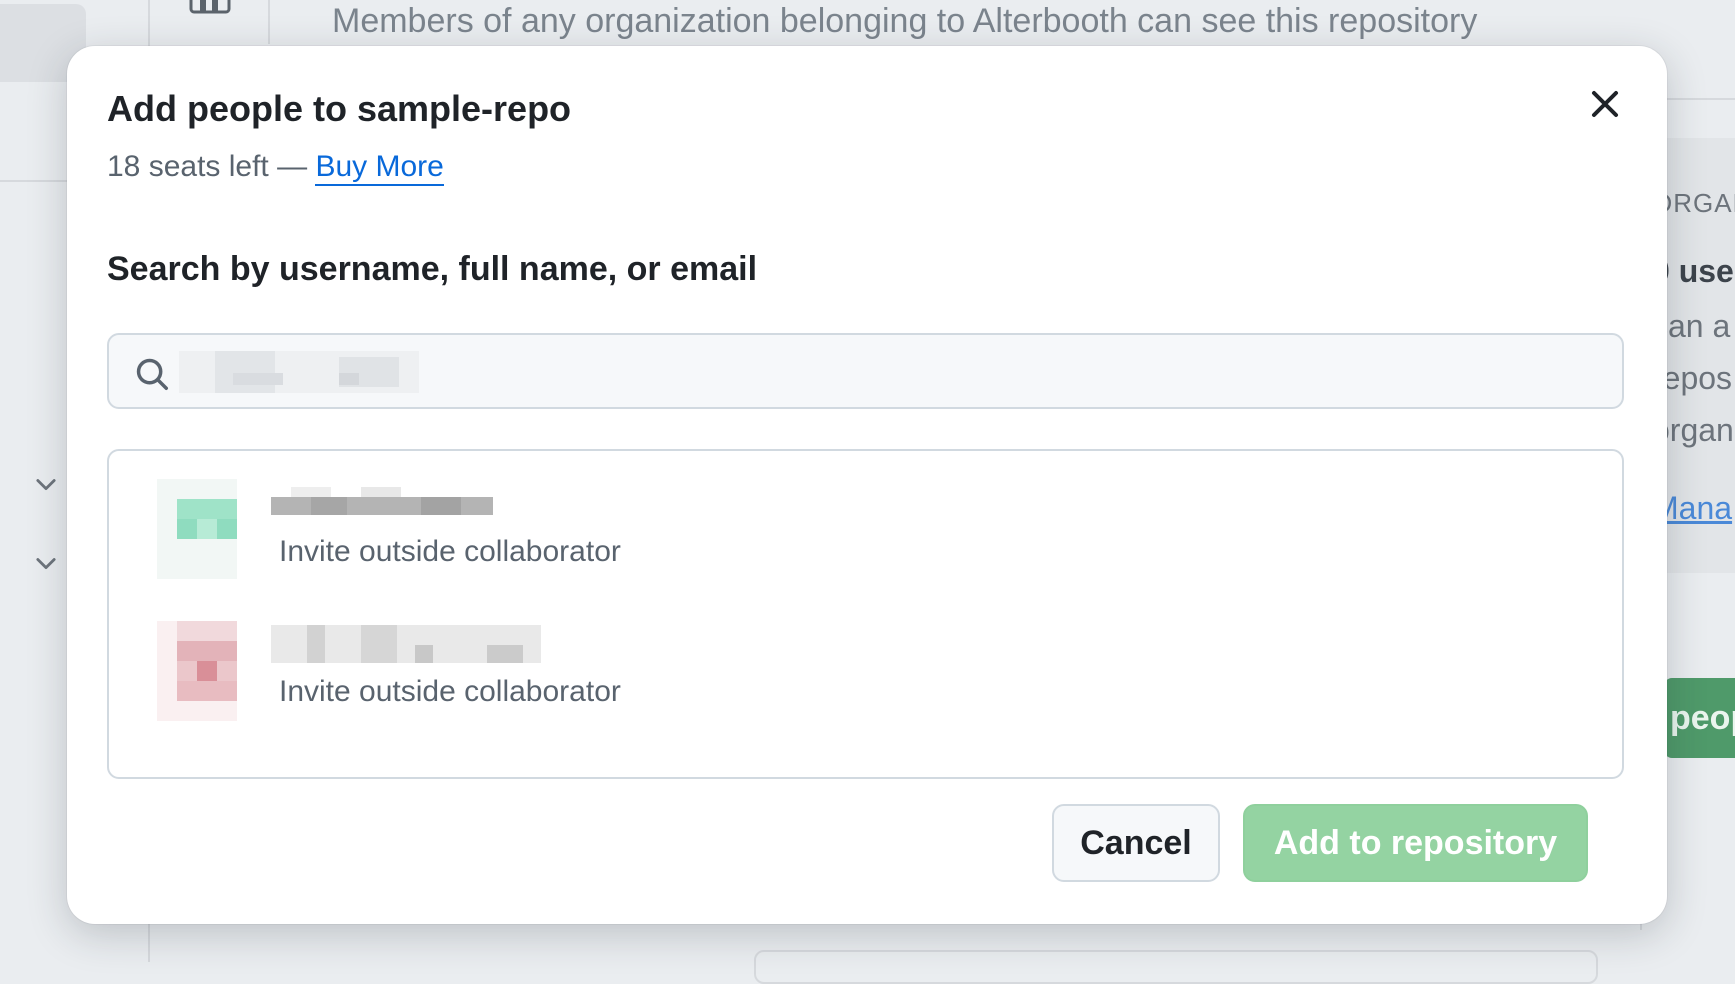 The width and height of the screenshot is (1735, 984). What do you see at coordinates (432, 269) in the screenshot?
I see `search-label: Search by username, full name, or email` at bounding box center [432, 269].